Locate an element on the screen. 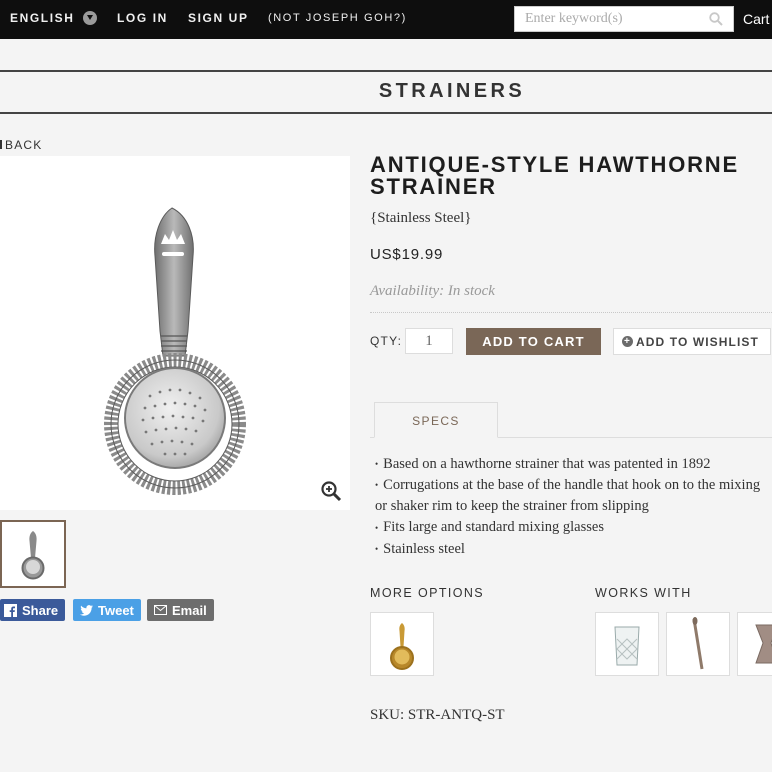  jigger-image is located at coordinates (763, 644).